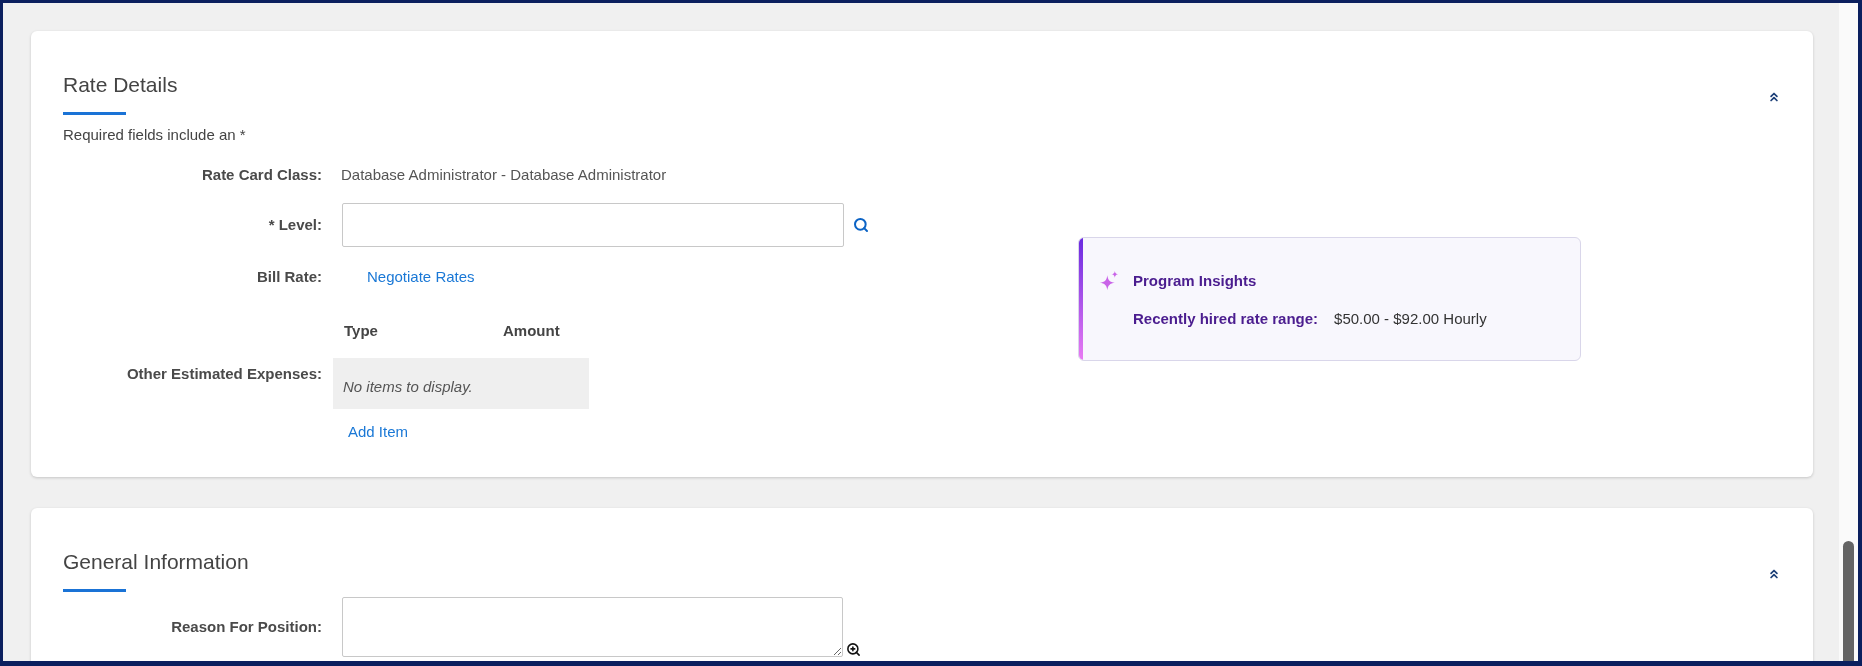 The image size is (1862, 666). What do you see at coordinates (1410, 319) in the screenshot?
I see `rate-range-value: $50.00 - $92.00 Hourly` at bounding box center [1410, 319].